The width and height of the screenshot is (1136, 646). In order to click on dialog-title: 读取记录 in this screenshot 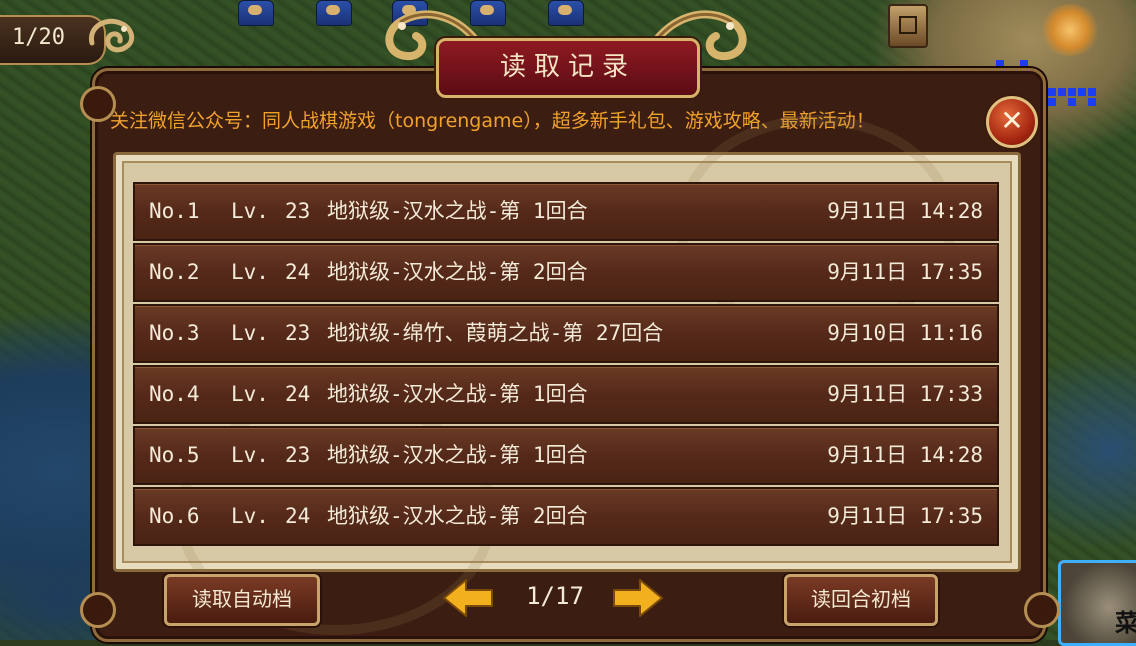, I will do `click(567, 67)`.